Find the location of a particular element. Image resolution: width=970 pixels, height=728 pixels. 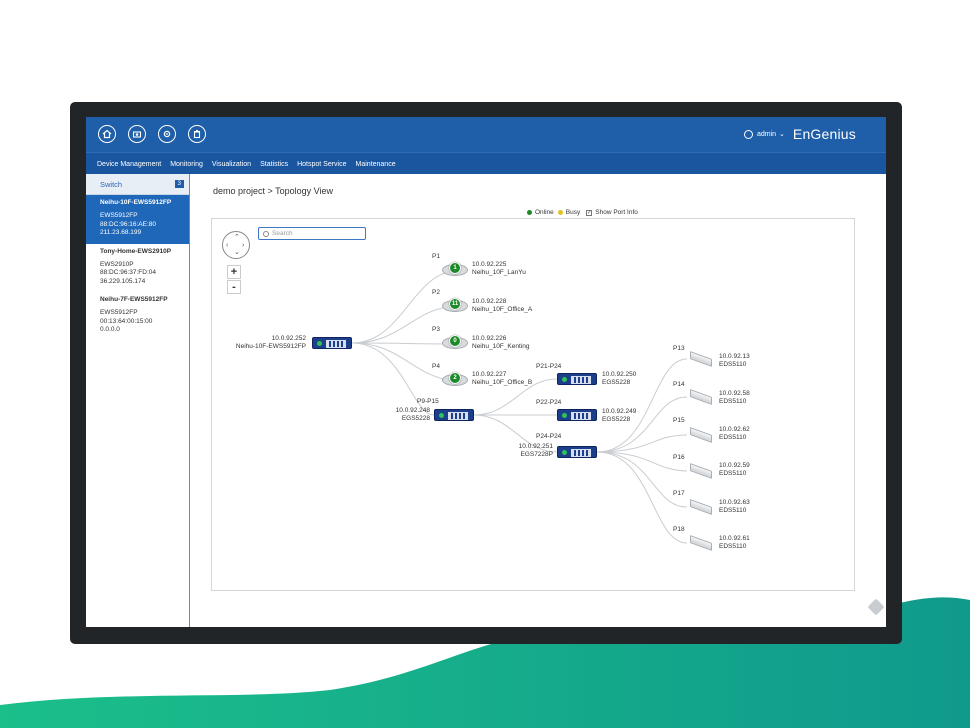

camera-label: 10.0.92.63 EDS5110 is located at coordinates (734, 507).